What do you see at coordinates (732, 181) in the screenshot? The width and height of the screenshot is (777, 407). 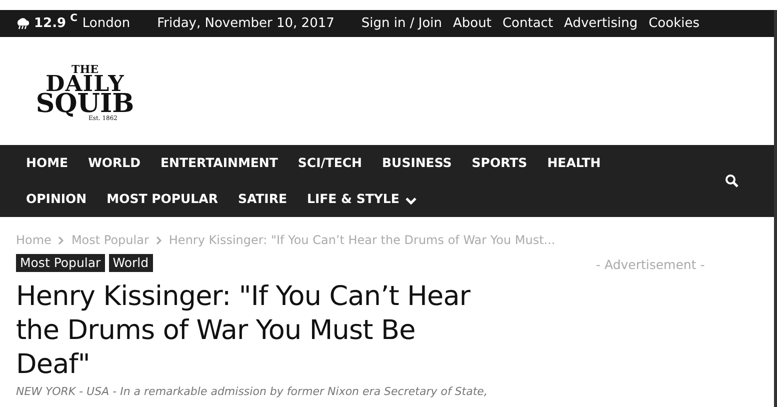 I see `search-icon` at bounding box center [732, 181].